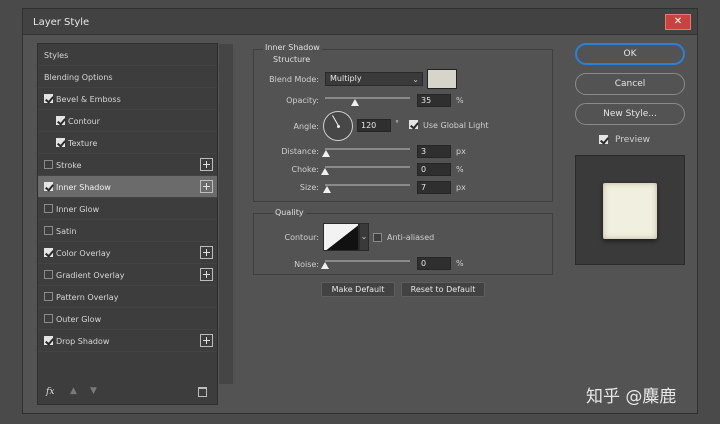 The image size is (720, 424). I want to click on noise-slider-thumb, so click(325, 265).